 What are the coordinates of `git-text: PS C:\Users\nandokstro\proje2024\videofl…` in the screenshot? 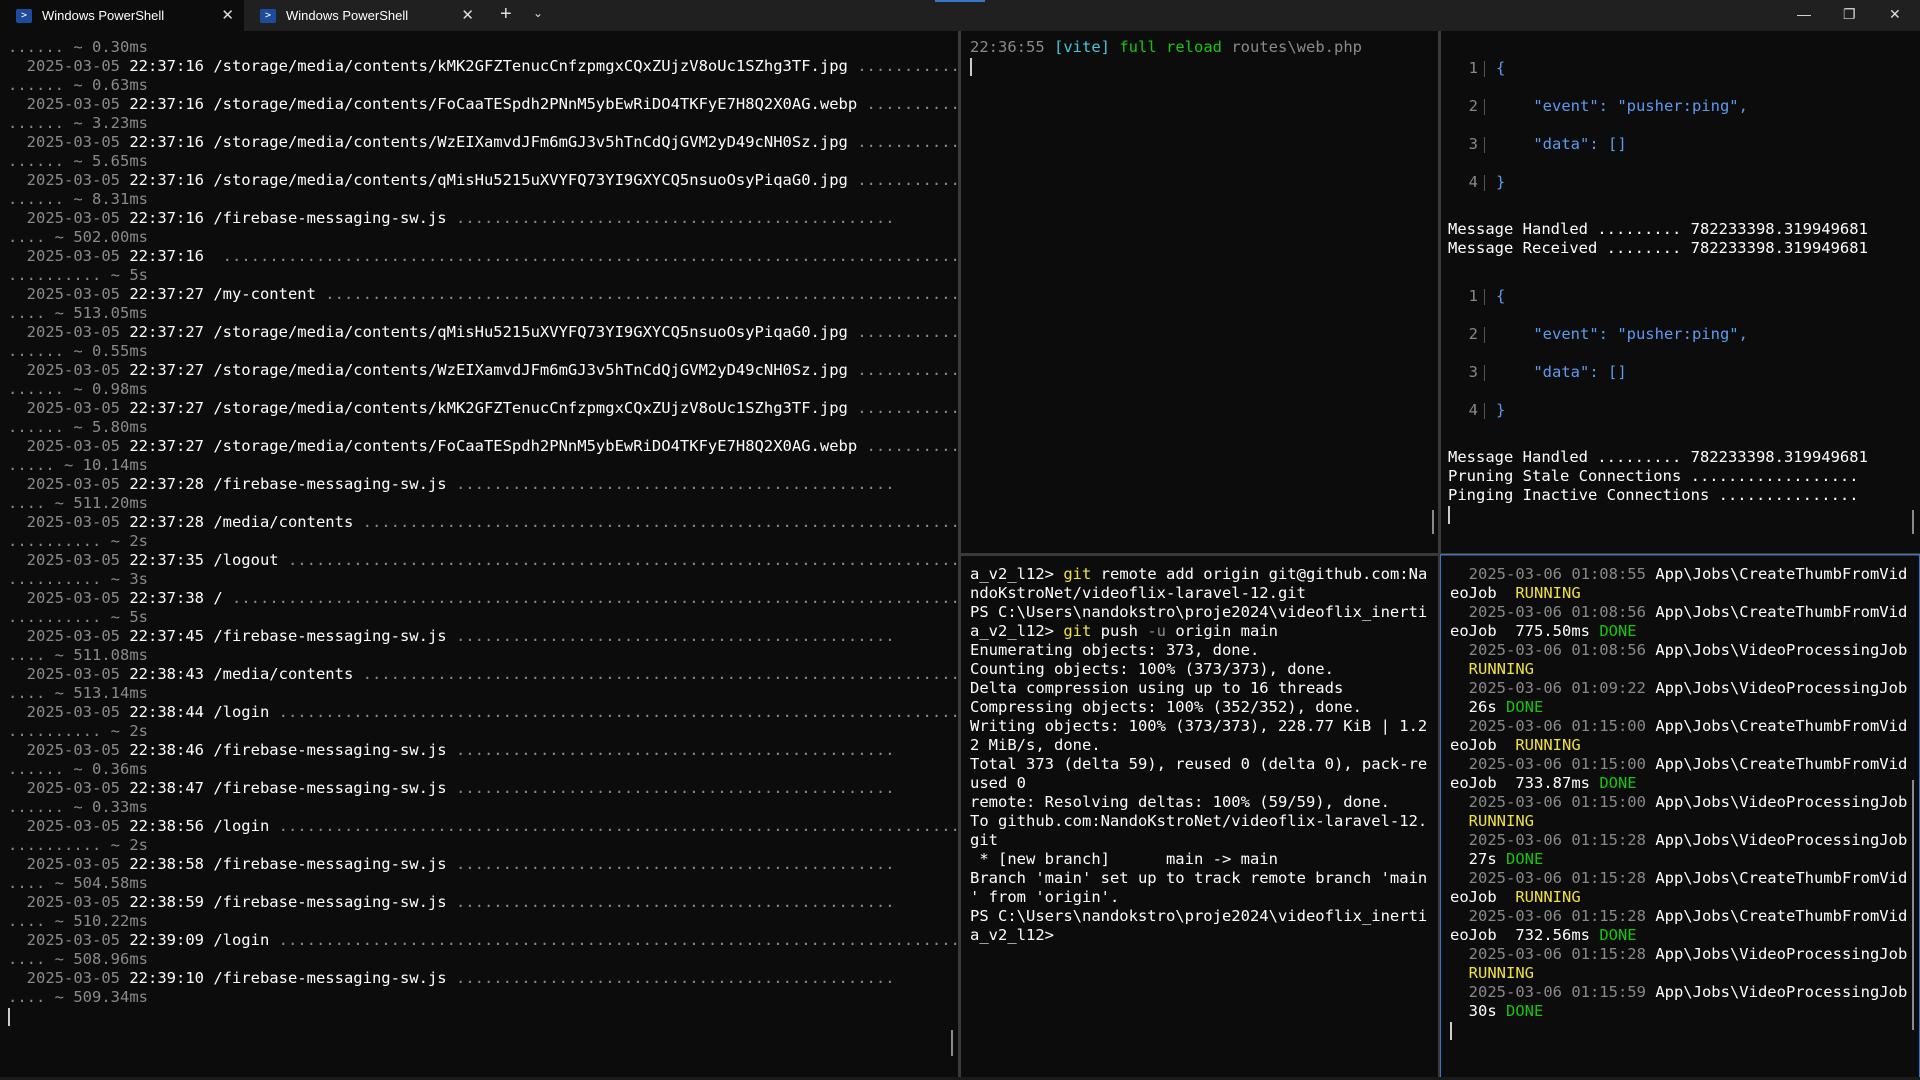 It's located at (1199, 612).